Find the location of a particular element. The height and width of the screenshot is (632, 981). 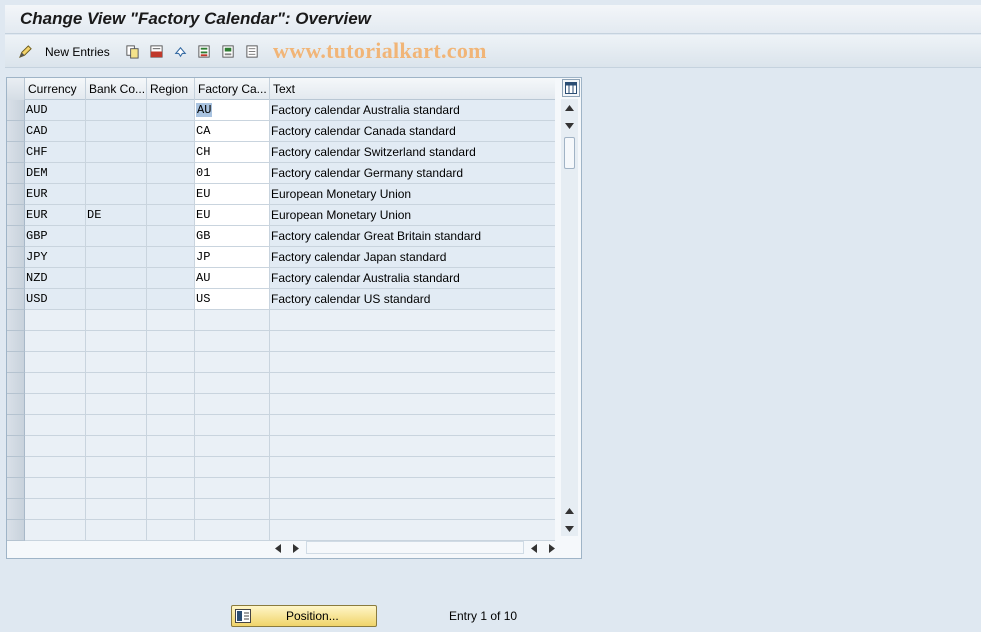

scroll-left-end-icon is located at coordinates (534, 548).